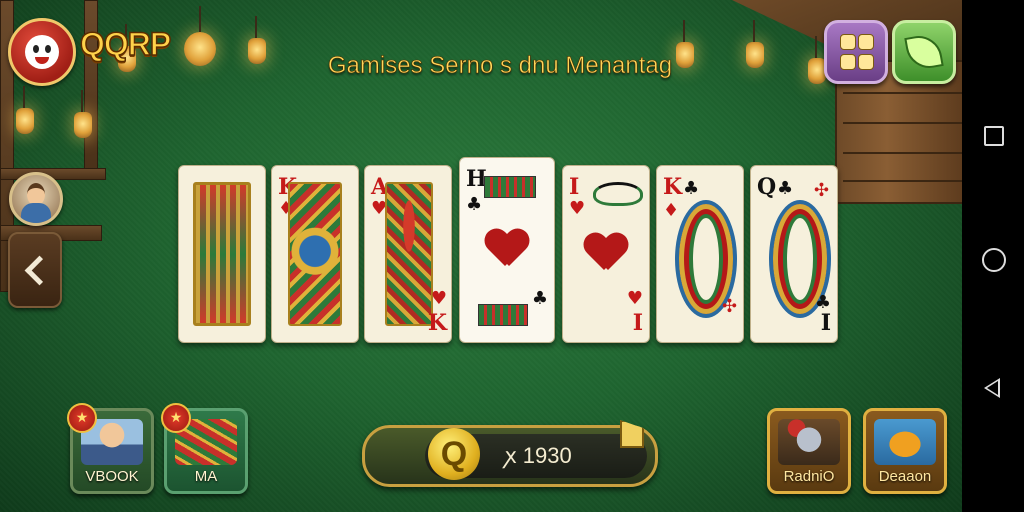 This screenshot has height=512, width=1024. I want to click on playing-card-5: I ♥ ♥ I, so click(606, 254).